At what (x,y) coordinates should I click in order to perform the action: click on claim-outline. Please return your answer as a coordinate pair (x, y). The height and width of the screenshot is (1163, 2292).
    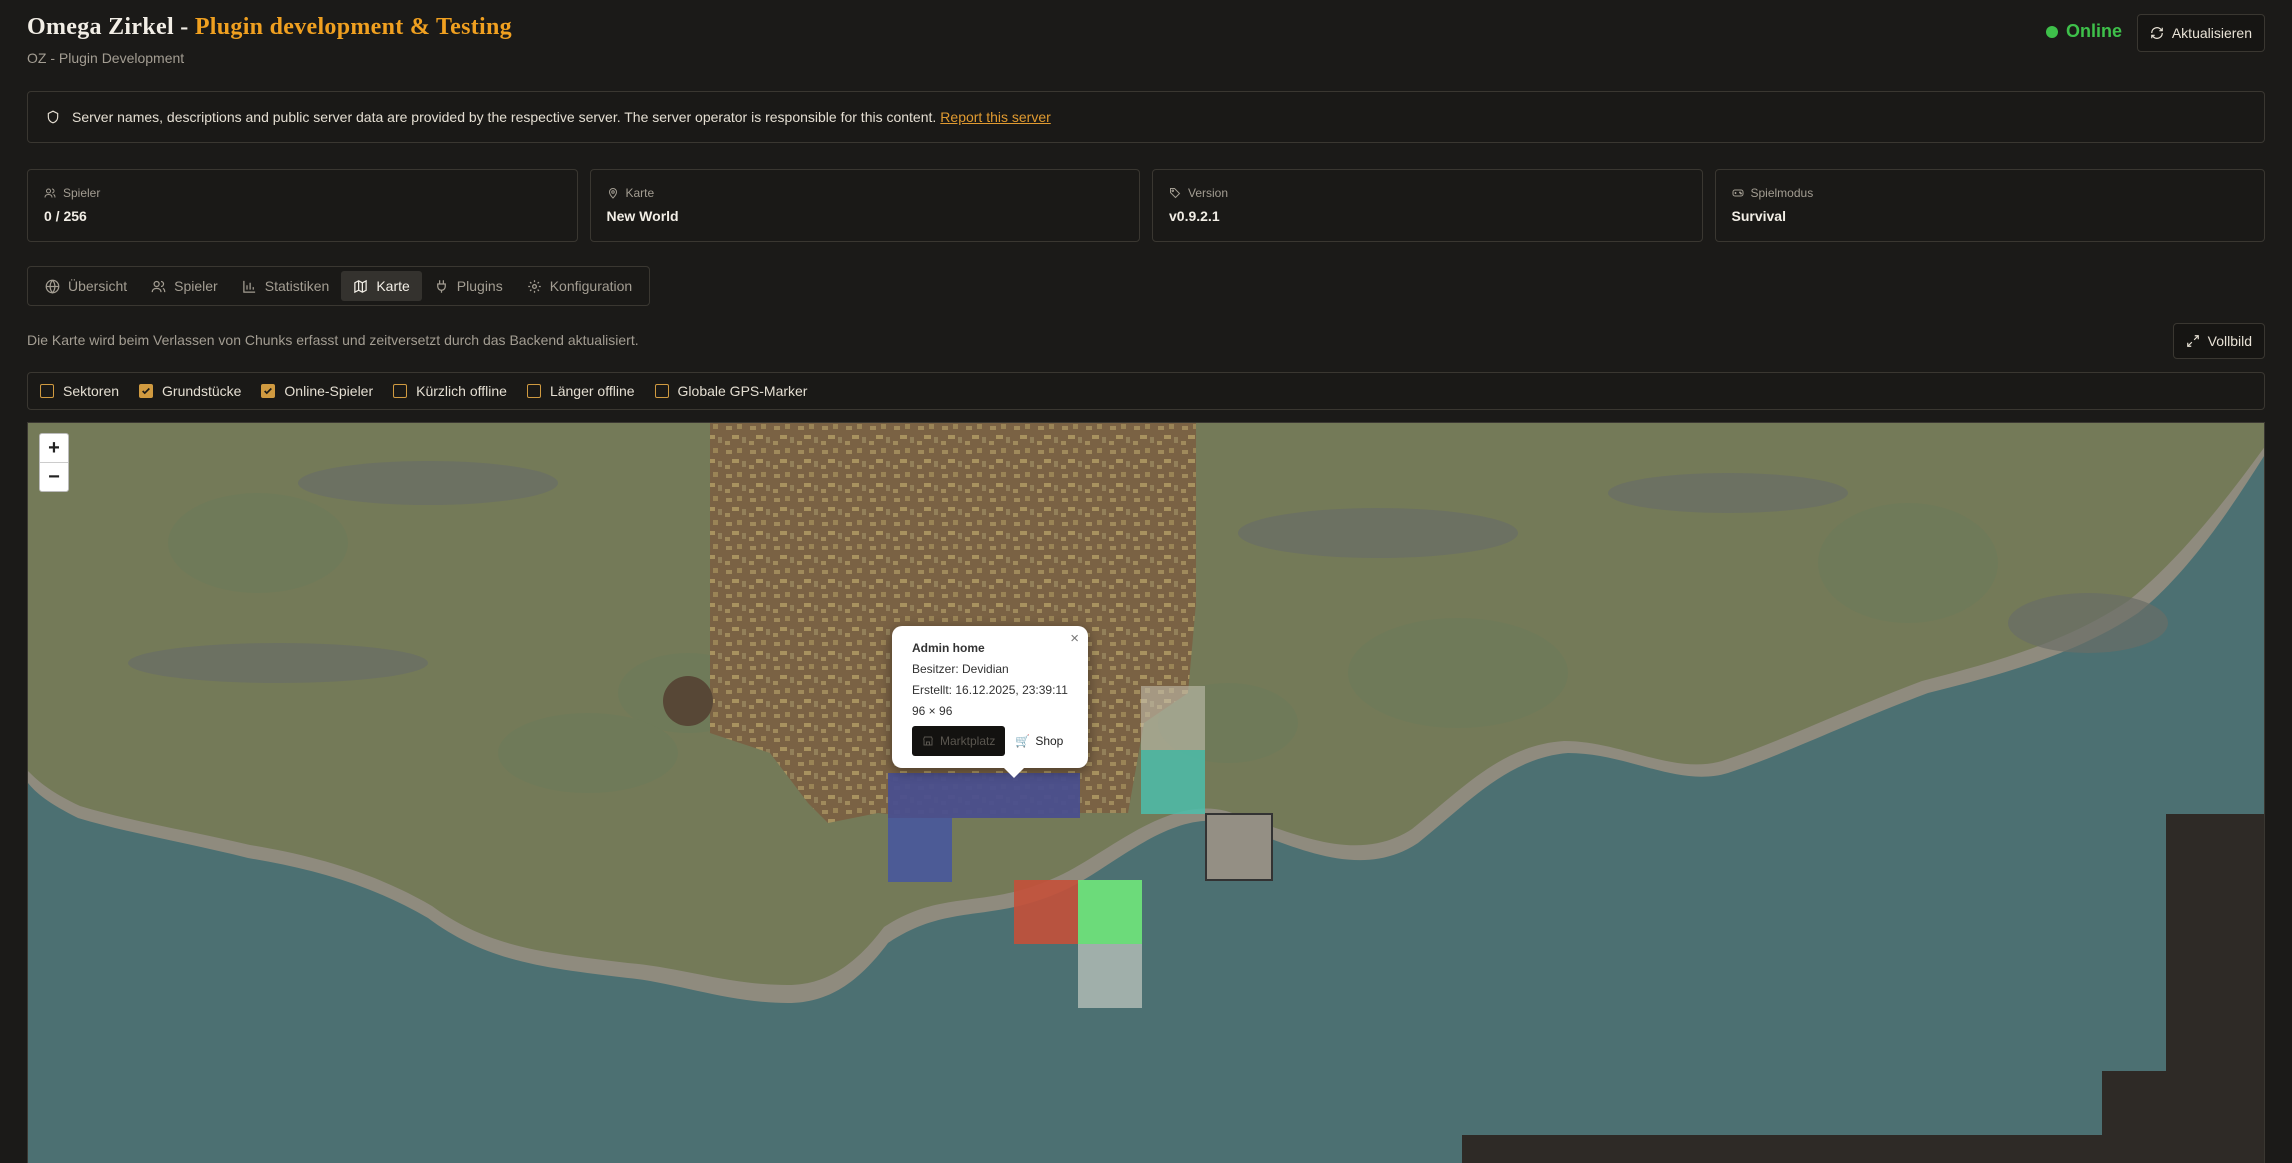
    Looking at the image, I should click on (1239, 847).